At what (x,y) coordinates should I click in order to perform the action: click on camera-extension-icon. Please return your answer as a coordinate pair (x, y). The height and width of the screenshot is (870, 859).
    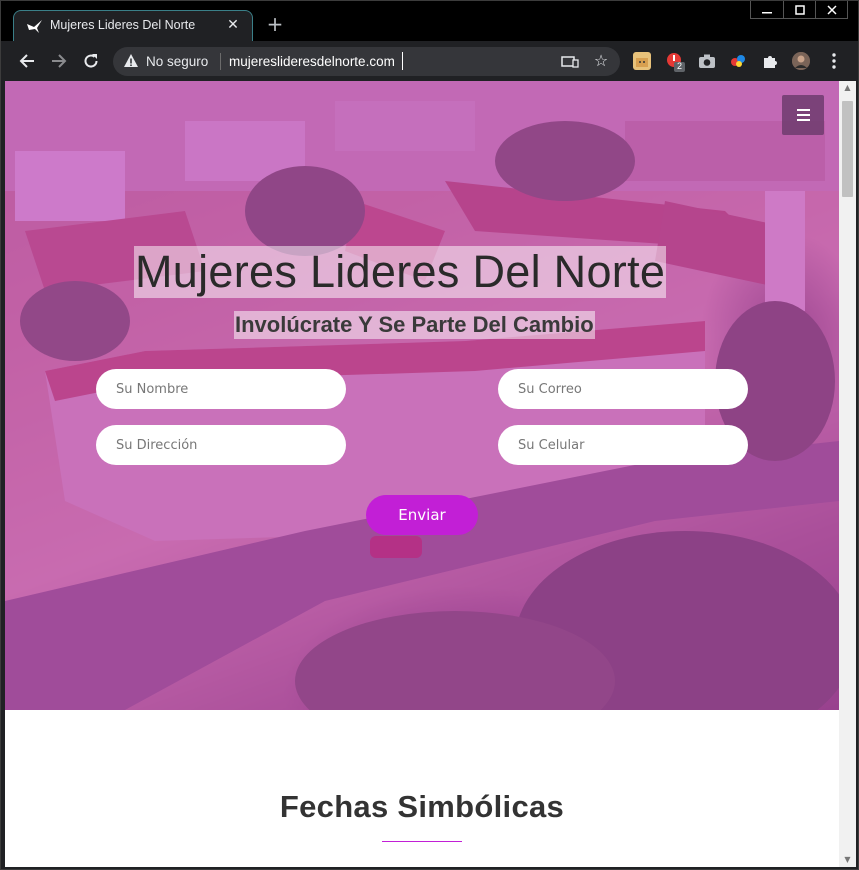
    Looking at the image, I should click on (707, 61).